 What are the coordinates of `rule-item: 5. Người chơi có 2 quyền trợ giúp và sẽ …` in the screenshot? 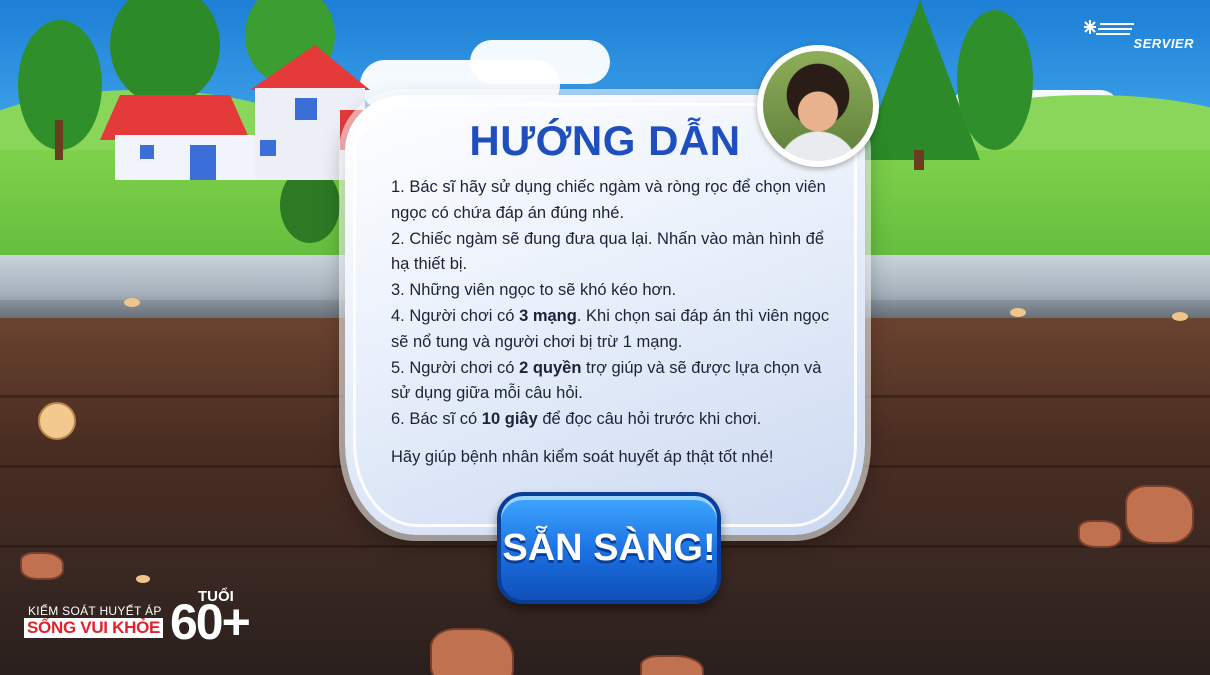 It's located at (606, 380).